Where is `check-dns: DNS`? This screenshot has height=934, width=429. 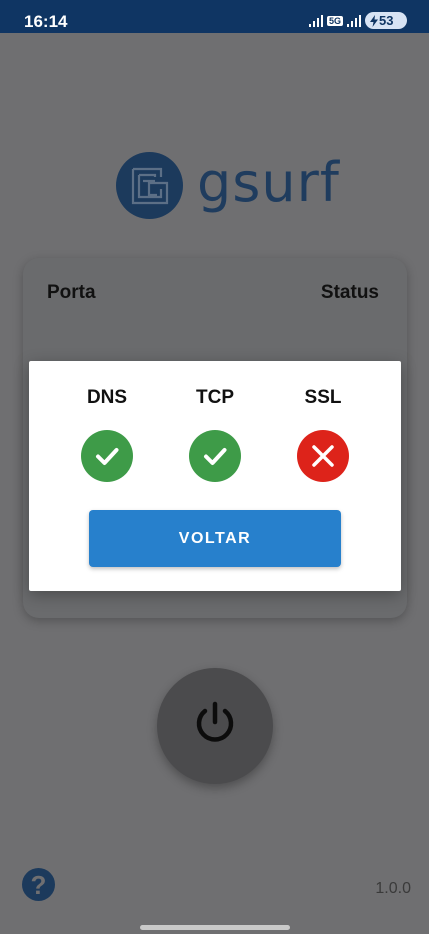 check-dns: DNS is located at coordinates (107, 434).